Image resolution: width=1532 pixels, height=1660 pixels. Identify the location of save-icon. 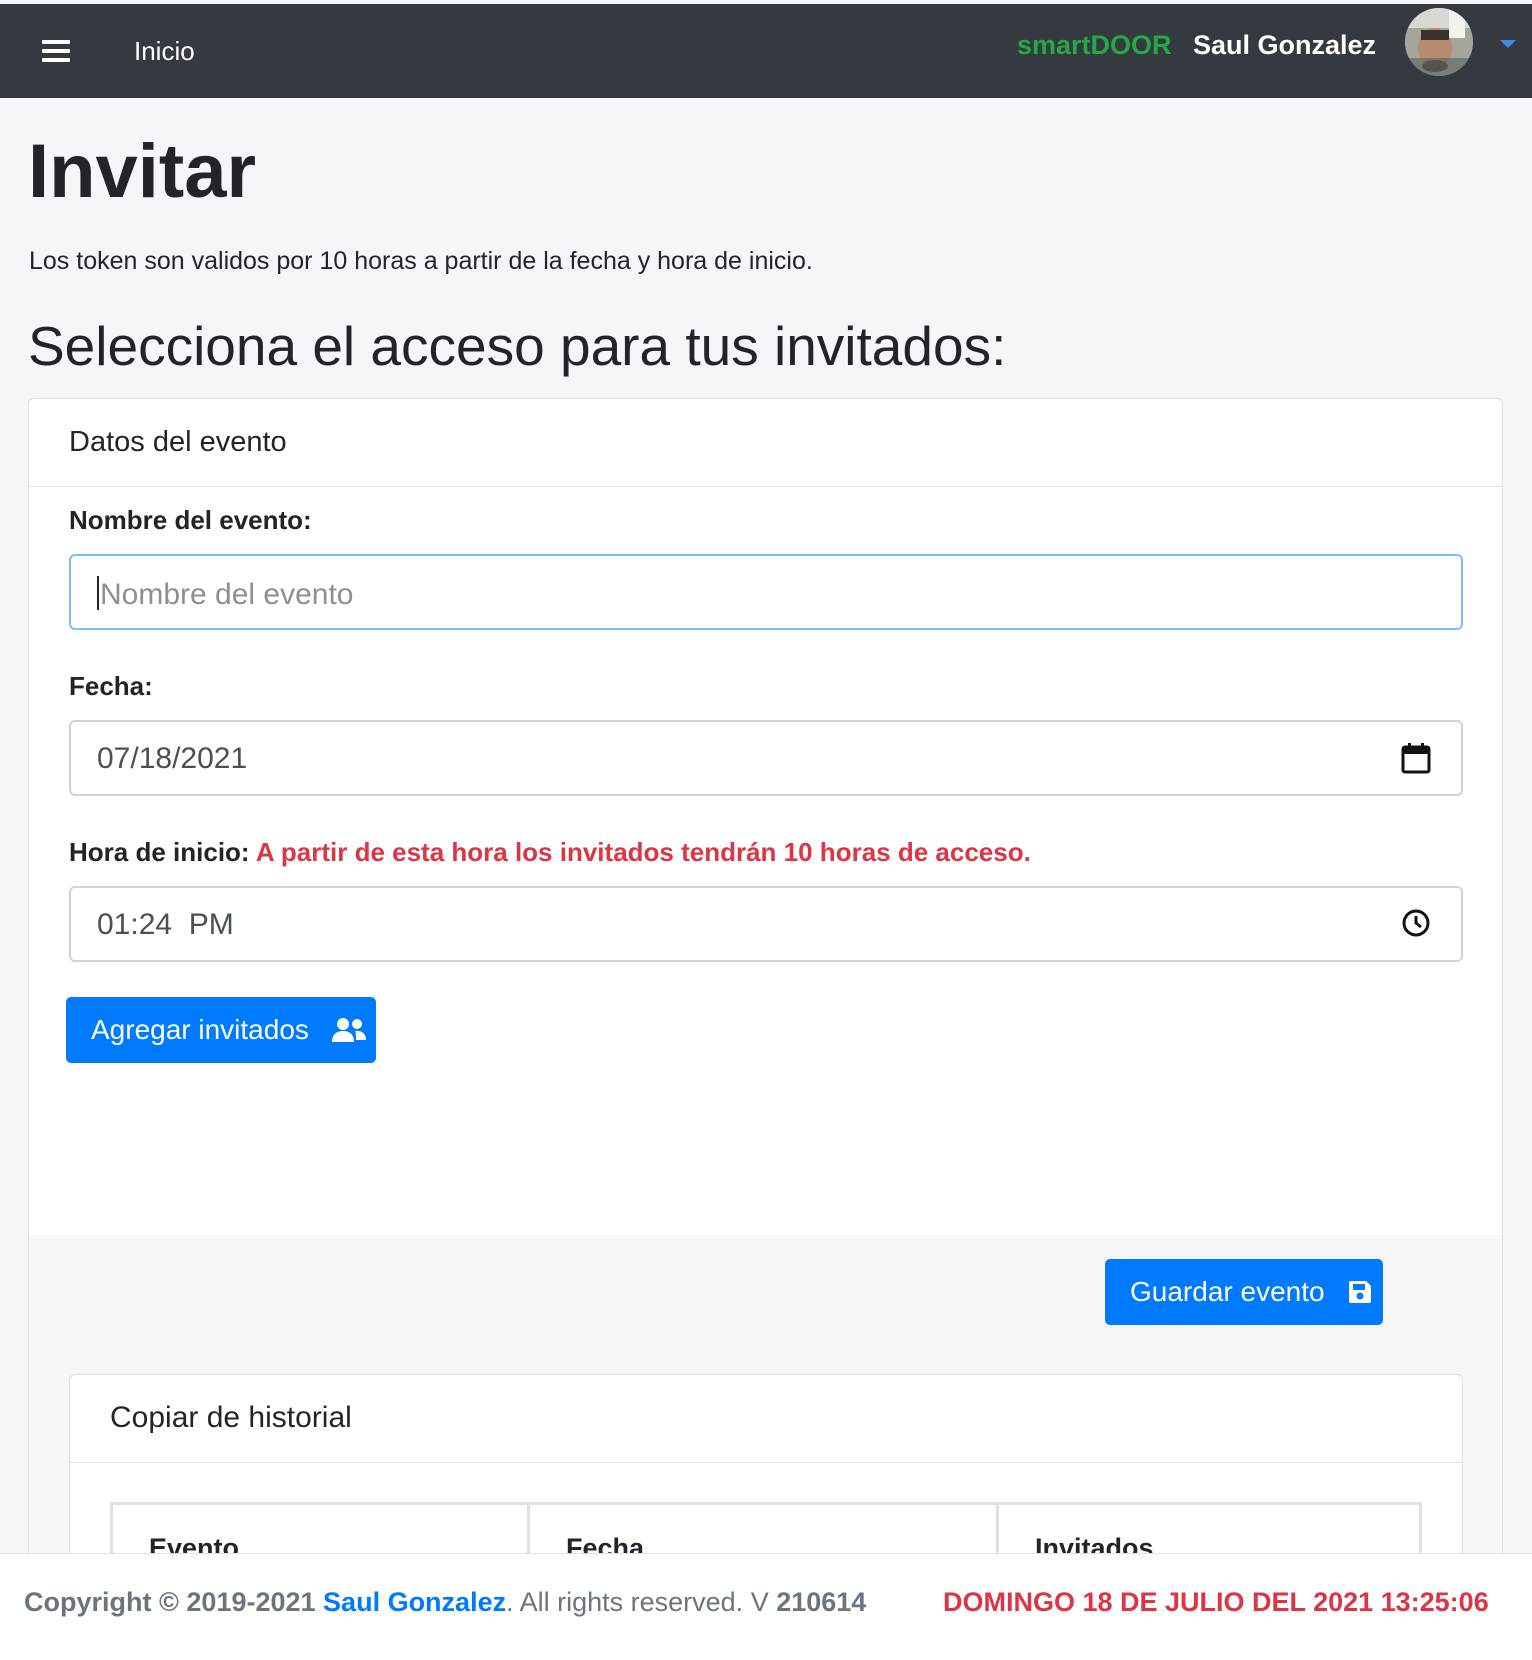
(1360, 1292).